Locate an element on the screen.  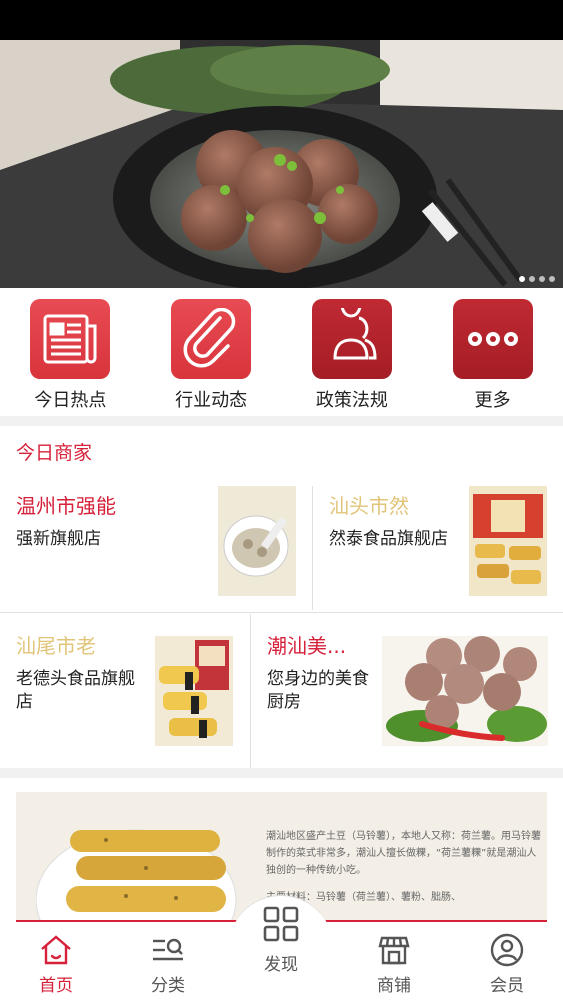
quick-nav-industry-news: 行业动态 is located at coordinates (211, 352).